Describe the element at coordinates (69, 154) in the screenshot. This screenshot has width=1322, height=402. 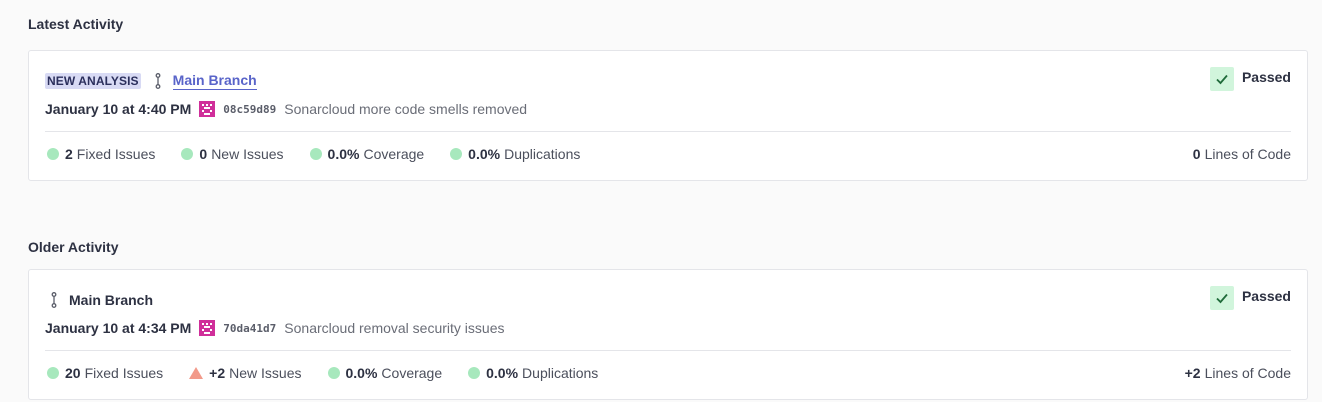
I see `metric-value: 2` at that location.